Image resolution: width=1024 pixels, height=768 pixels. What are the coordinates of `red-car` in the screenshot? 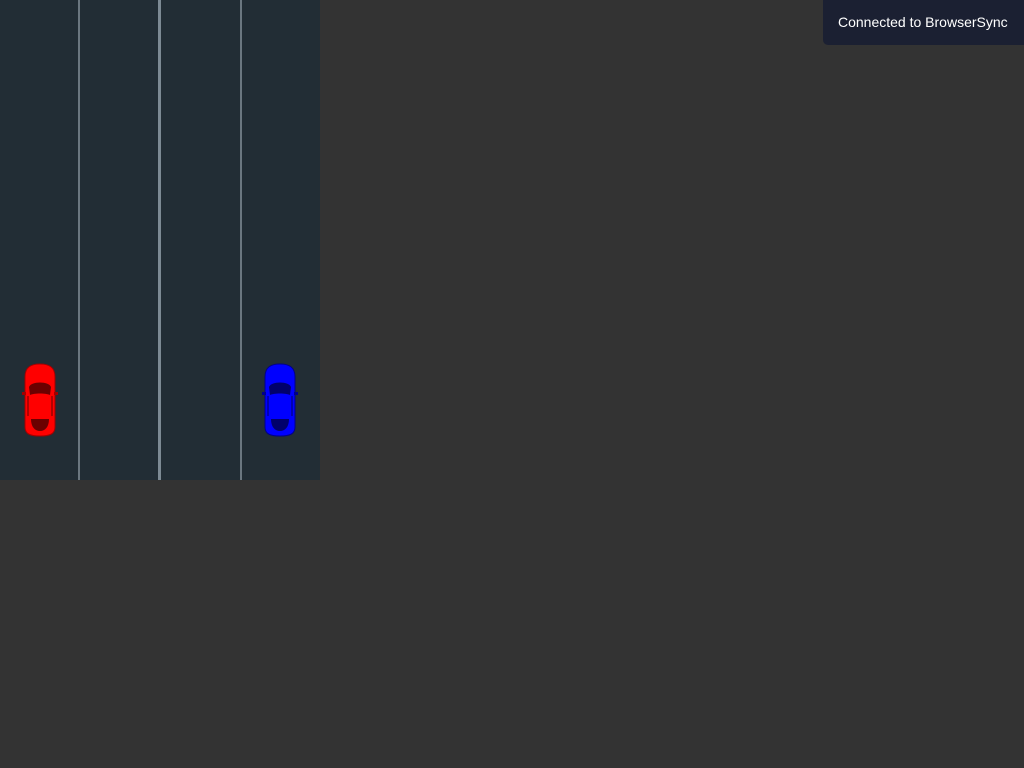 It's located at (40, 400).